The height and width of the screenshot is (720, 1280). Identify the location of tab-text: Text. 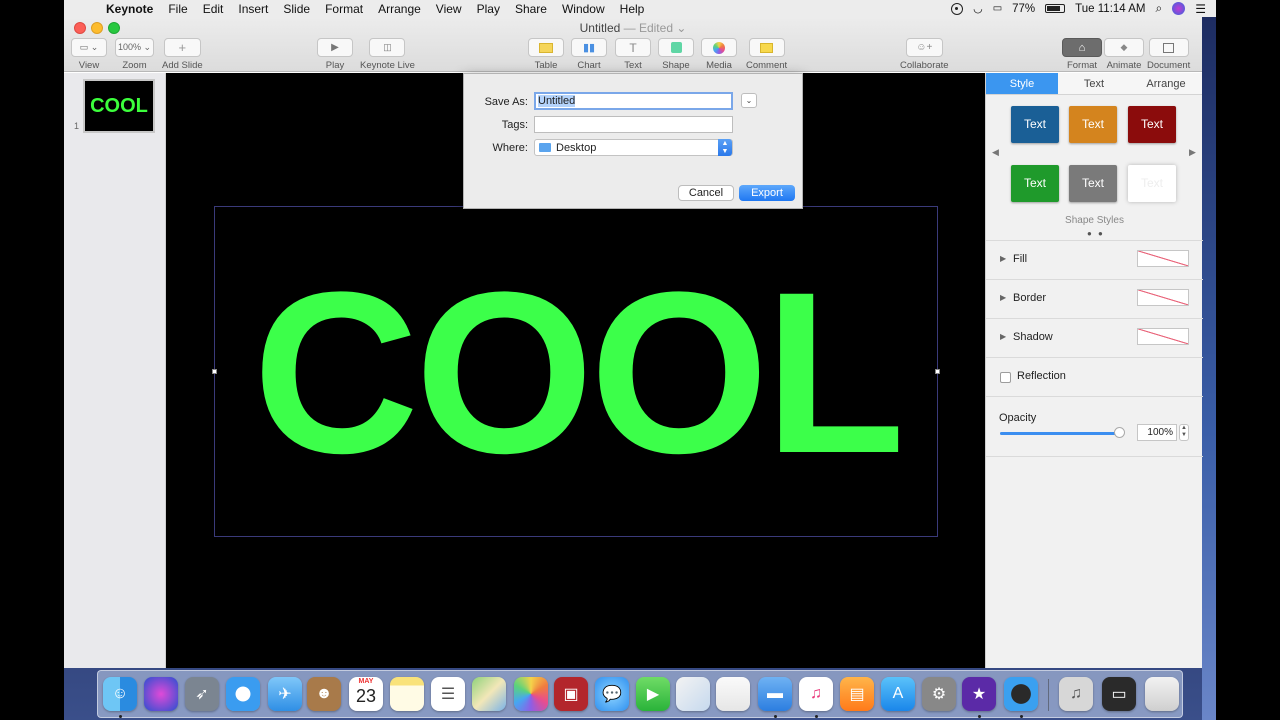
(1094, 83).